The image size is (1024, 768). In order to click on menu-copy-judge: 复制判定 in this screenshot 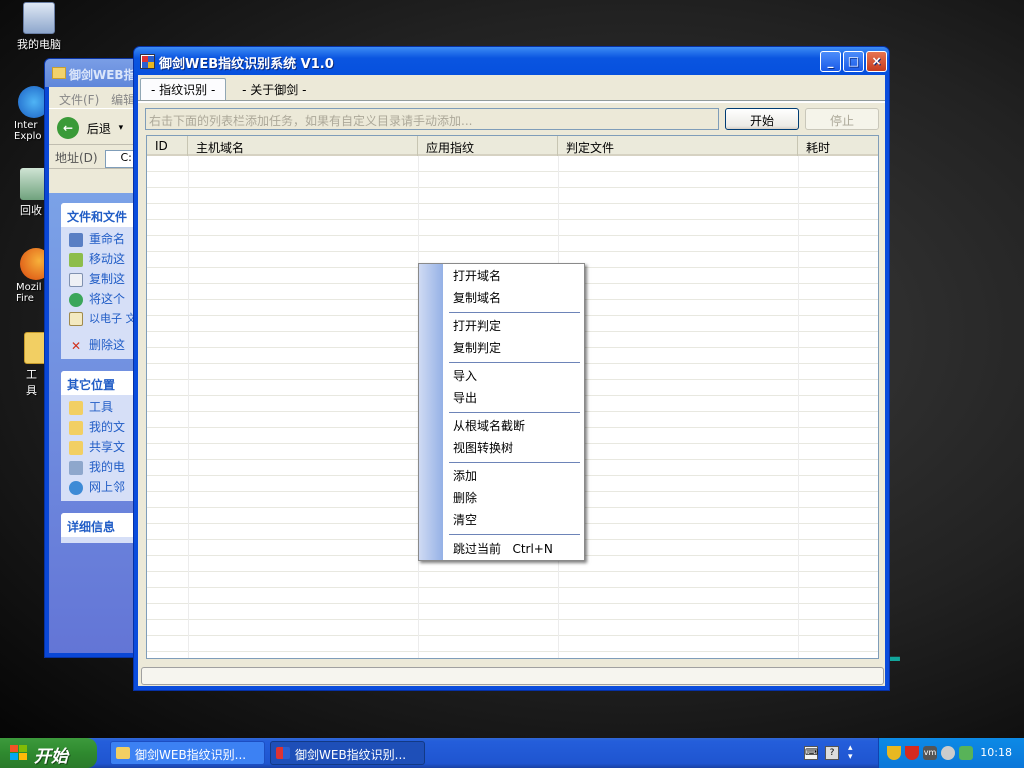, I will do `click(477, 347)`.